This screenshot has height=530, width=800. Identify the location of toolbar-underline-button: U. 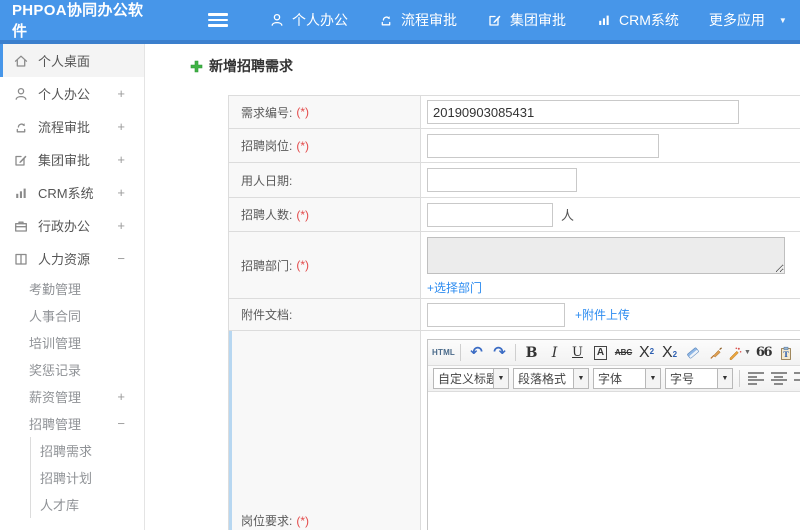
(577, 352).